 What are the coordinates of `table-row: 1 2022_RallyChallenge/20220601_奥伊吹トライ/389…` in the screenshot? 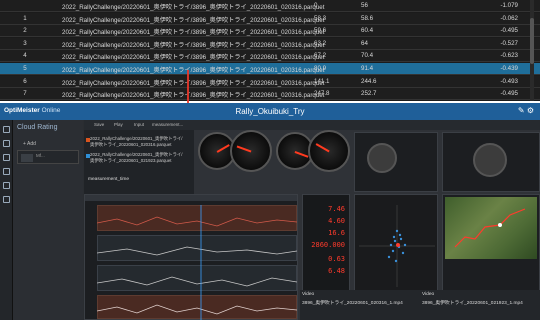 It's located at (270, 18).